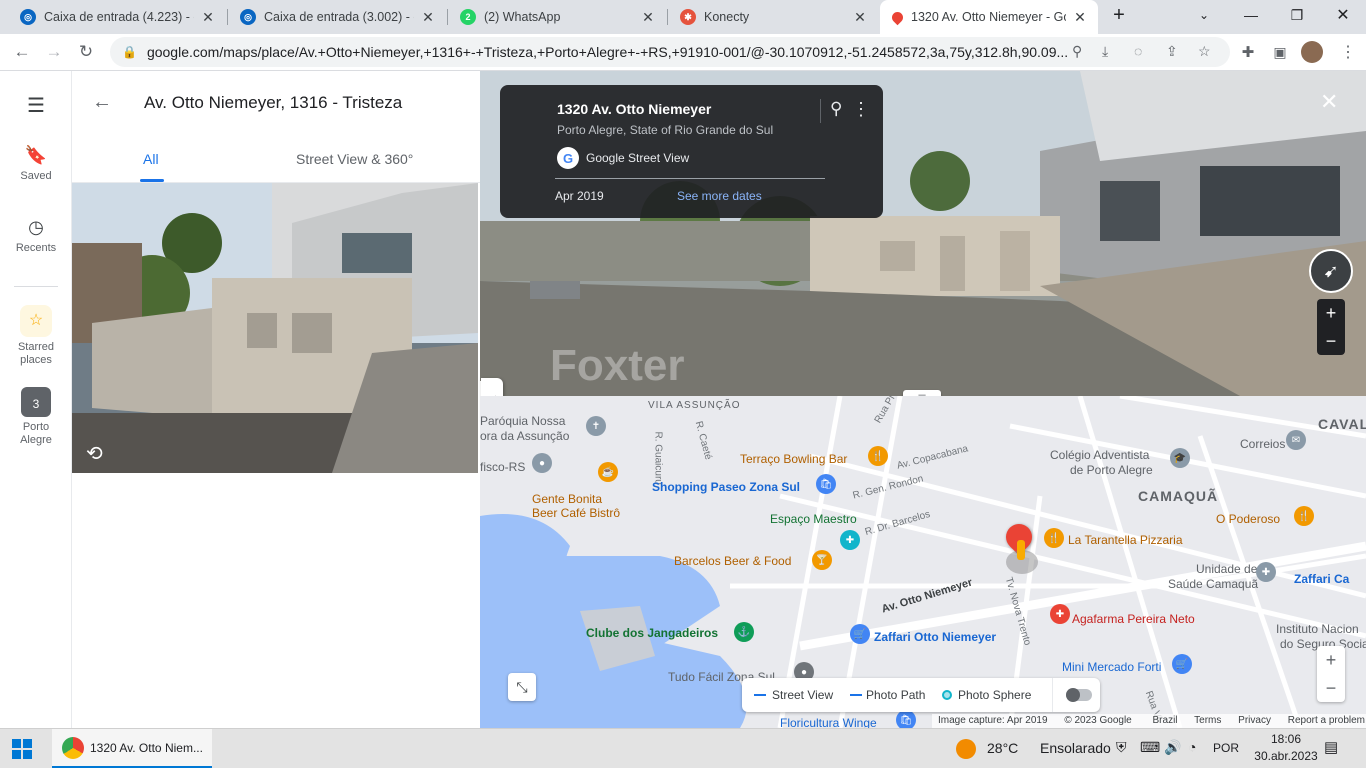  I want to click on tab-google-maps: 1320 Av. Otto Niemeyer - Go ✕, so click(989, 17).